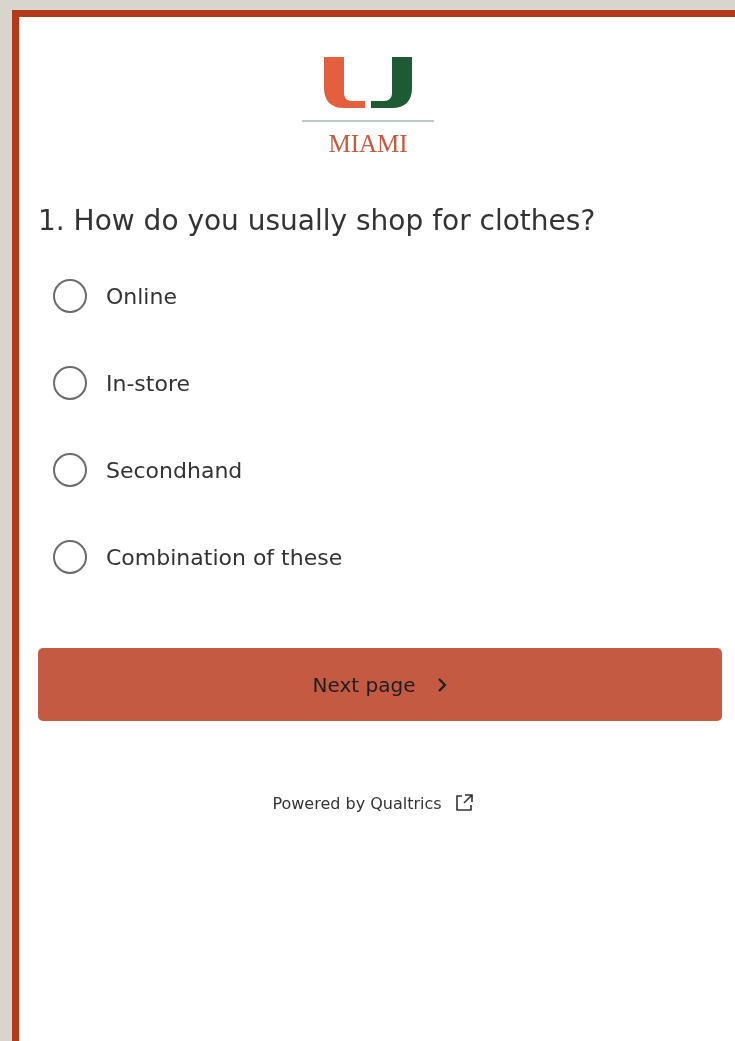  I want to click on external-link-icon, so click(463, 803).